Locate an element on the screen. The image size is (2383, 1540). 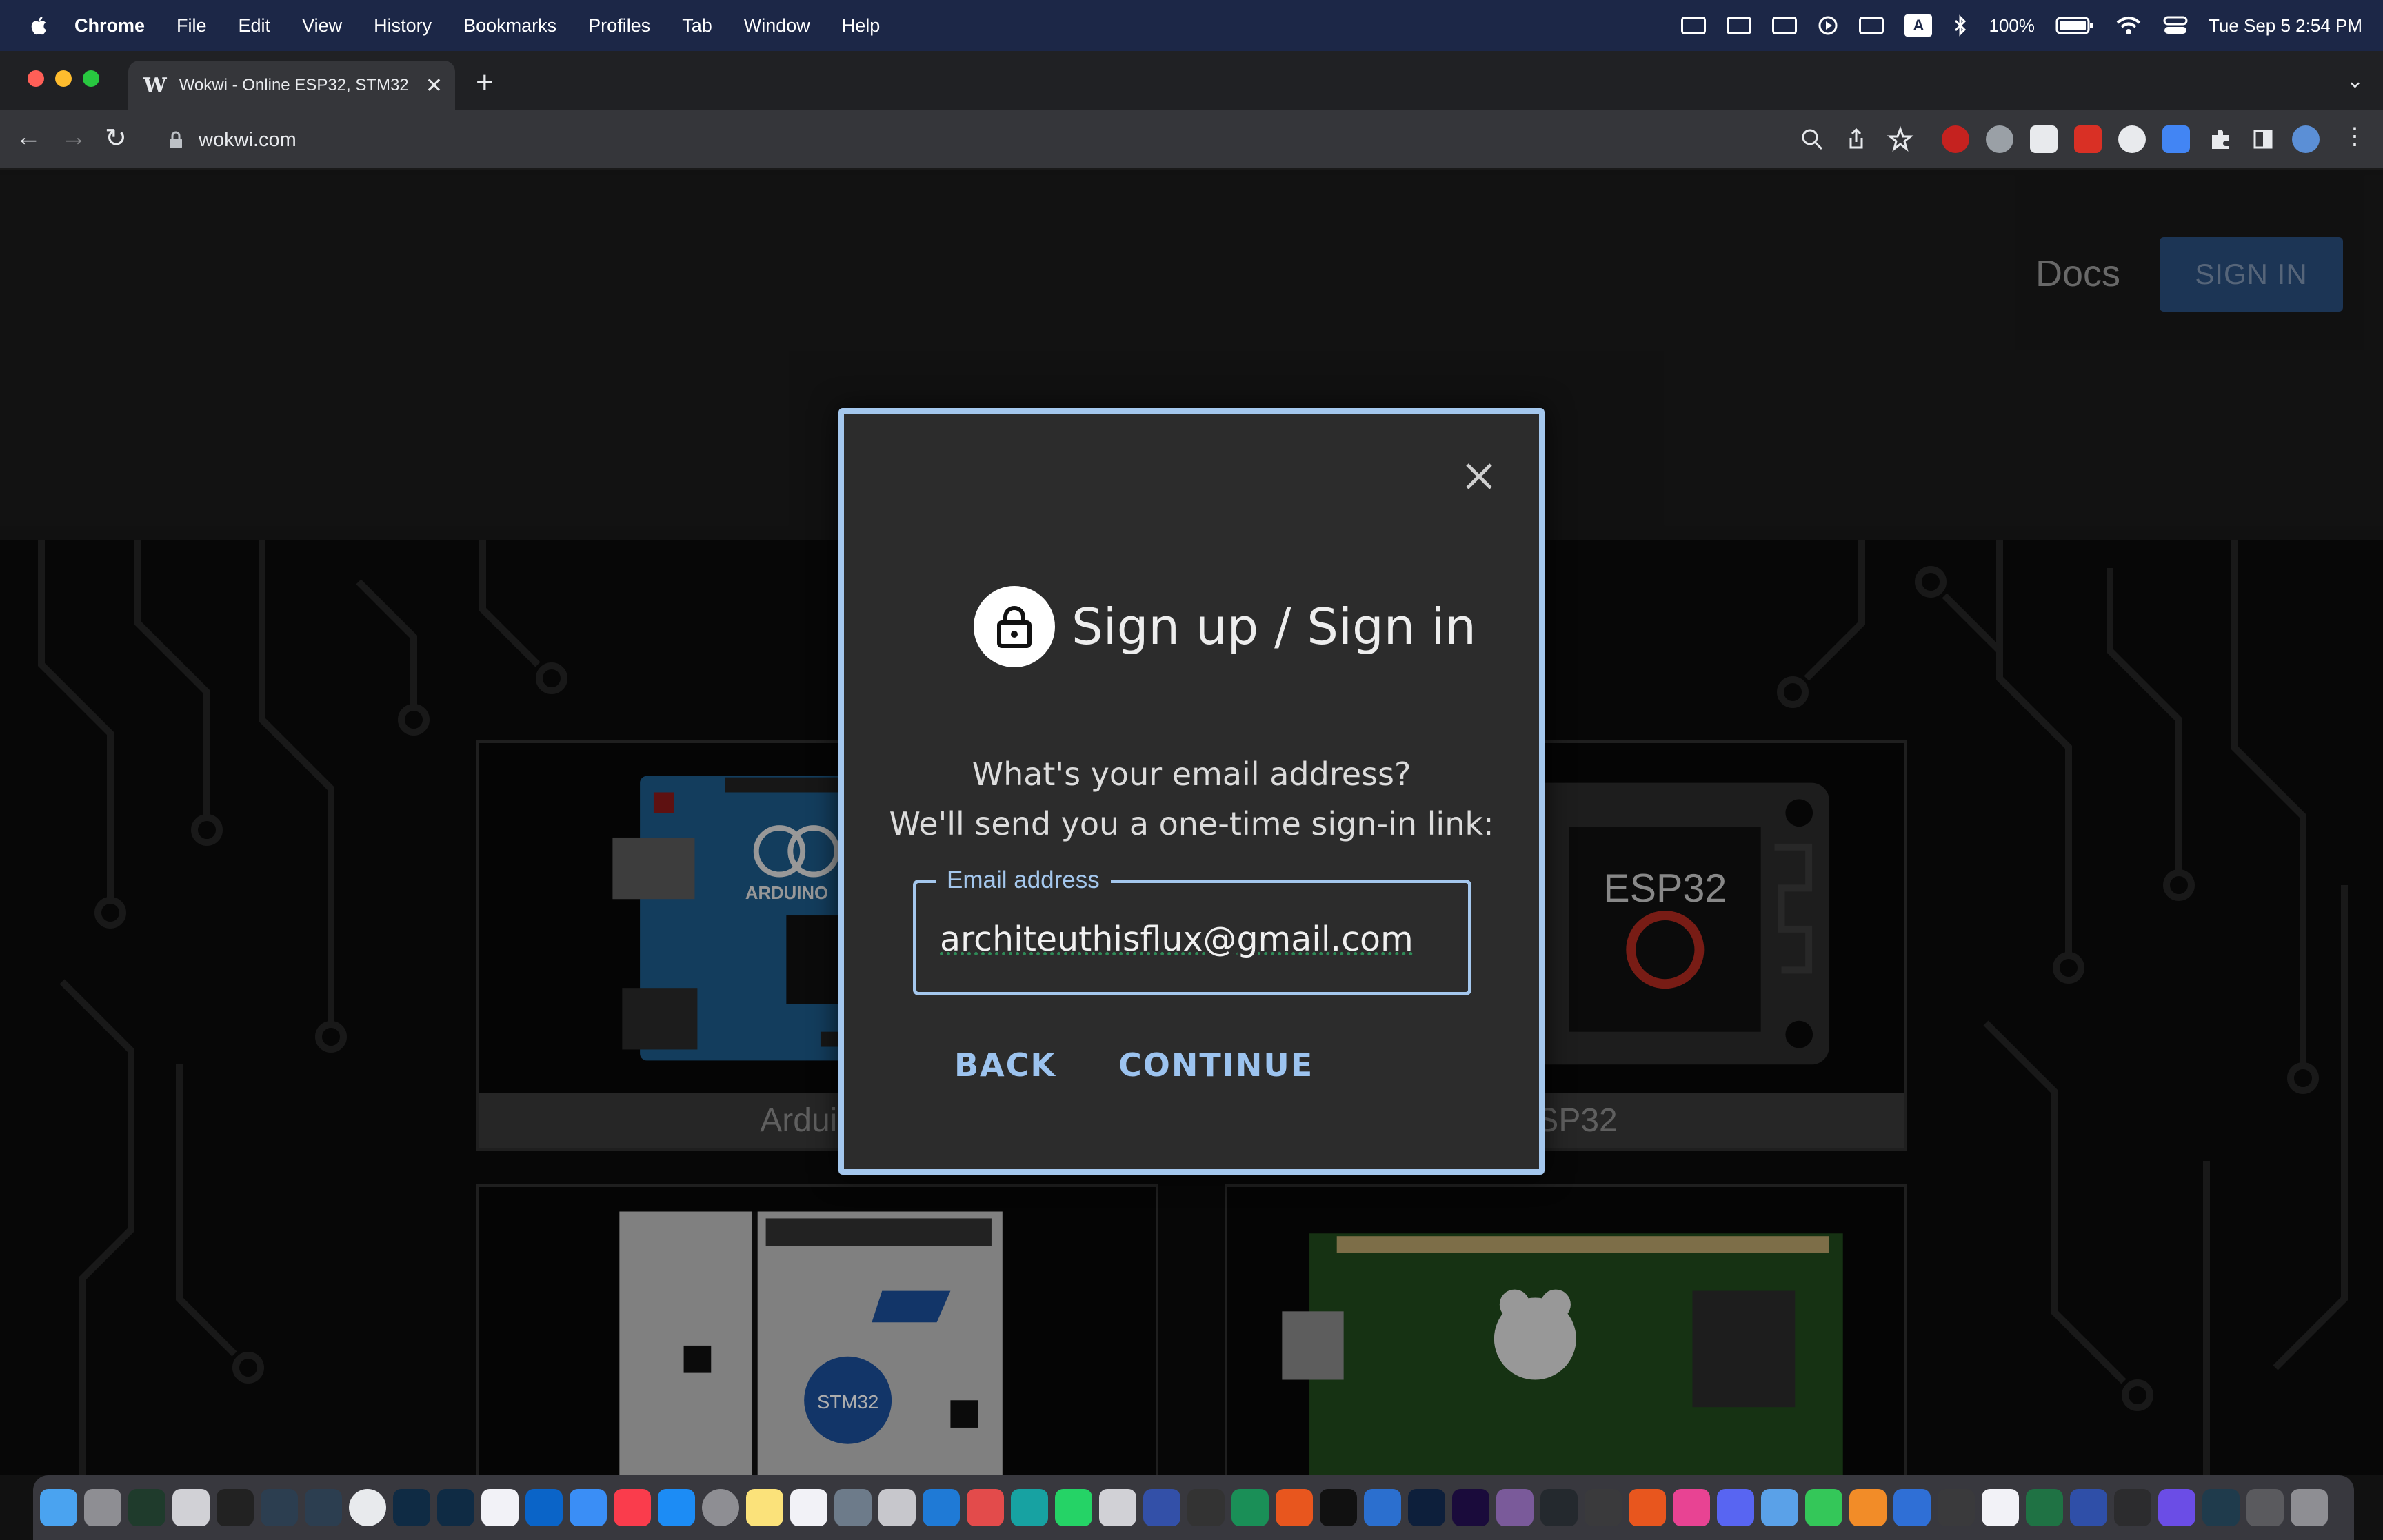
menu-chrome: Chrome is located at coordinates (109, 26).